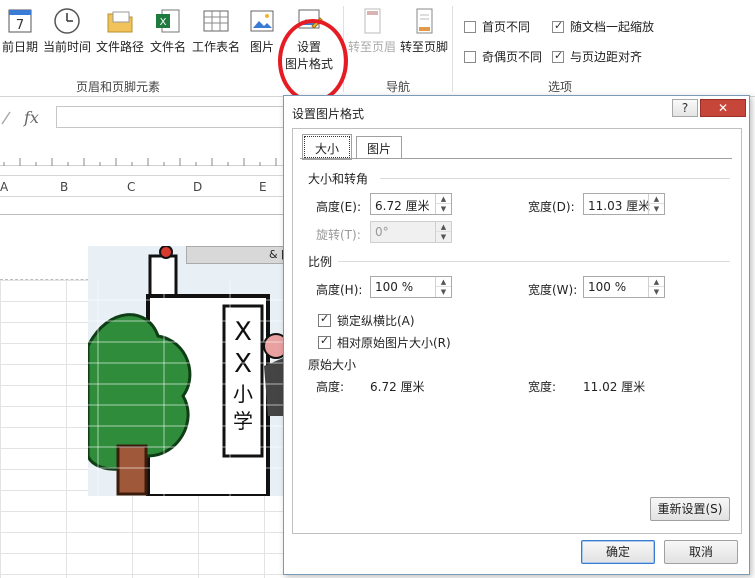 The image size is (755, 578). I want to click on group-label-elements: 页眉和页脚元素, so click(118, 87).